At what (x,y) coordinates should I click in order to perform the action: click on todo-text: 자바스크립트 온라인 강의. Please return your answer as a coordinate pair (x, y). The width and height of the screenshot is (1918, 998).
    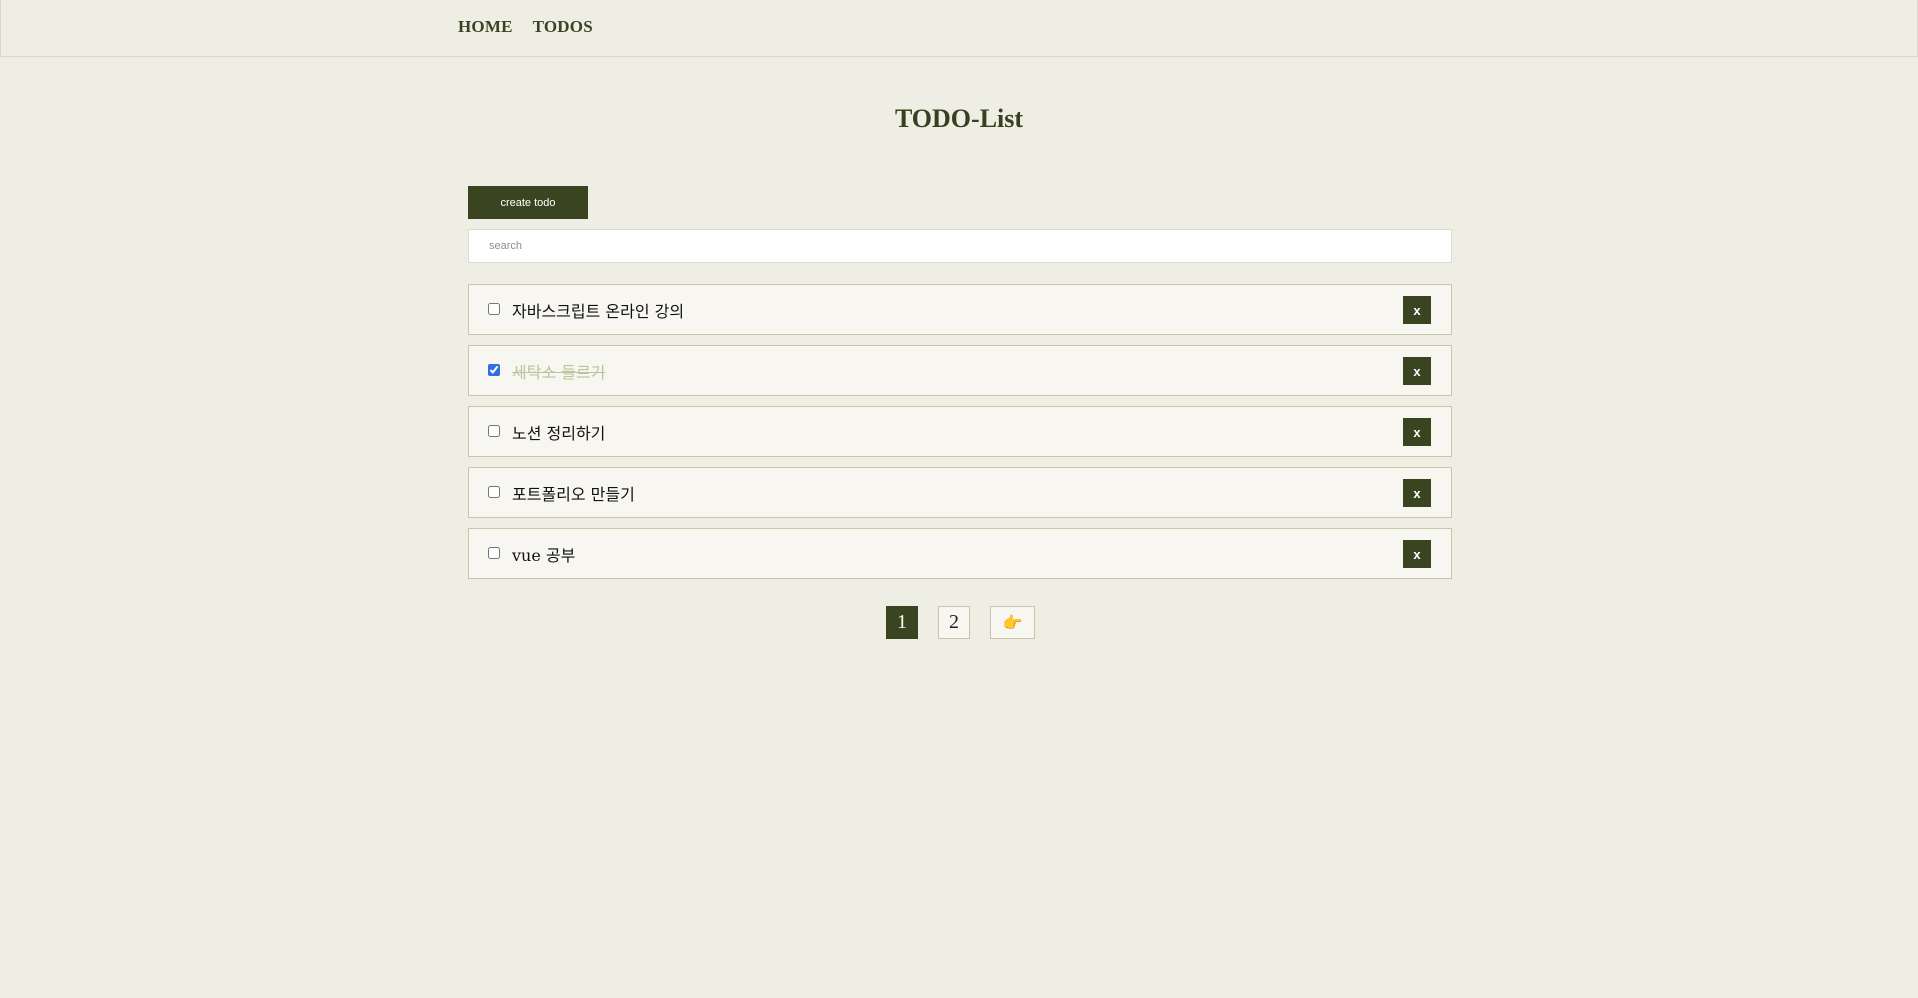
    Looking at the image, I should click on (598, 311).